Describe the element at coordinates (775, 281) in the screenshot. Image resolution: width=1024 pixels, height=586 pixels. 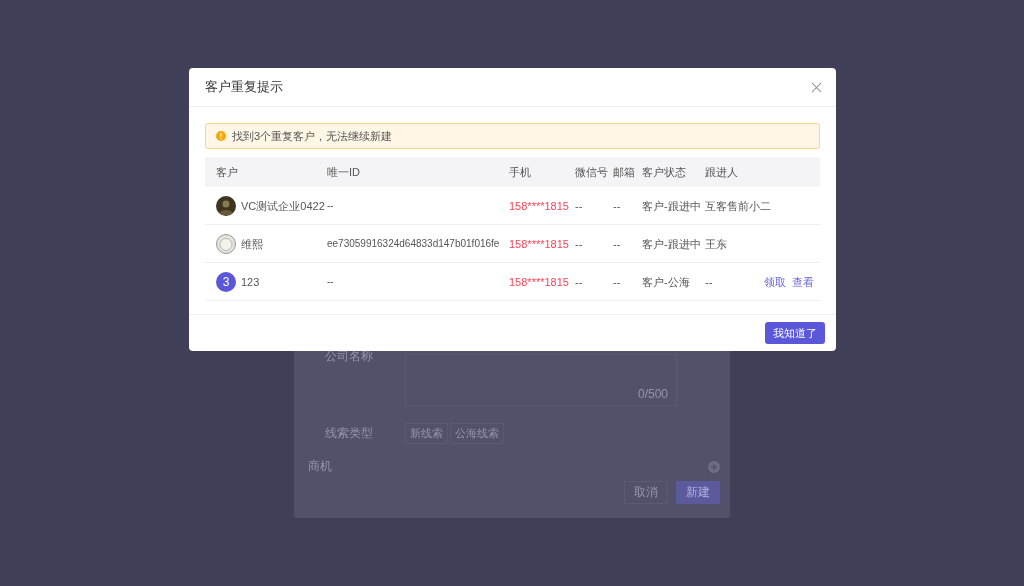
I see `action-link: 领取` at that location.